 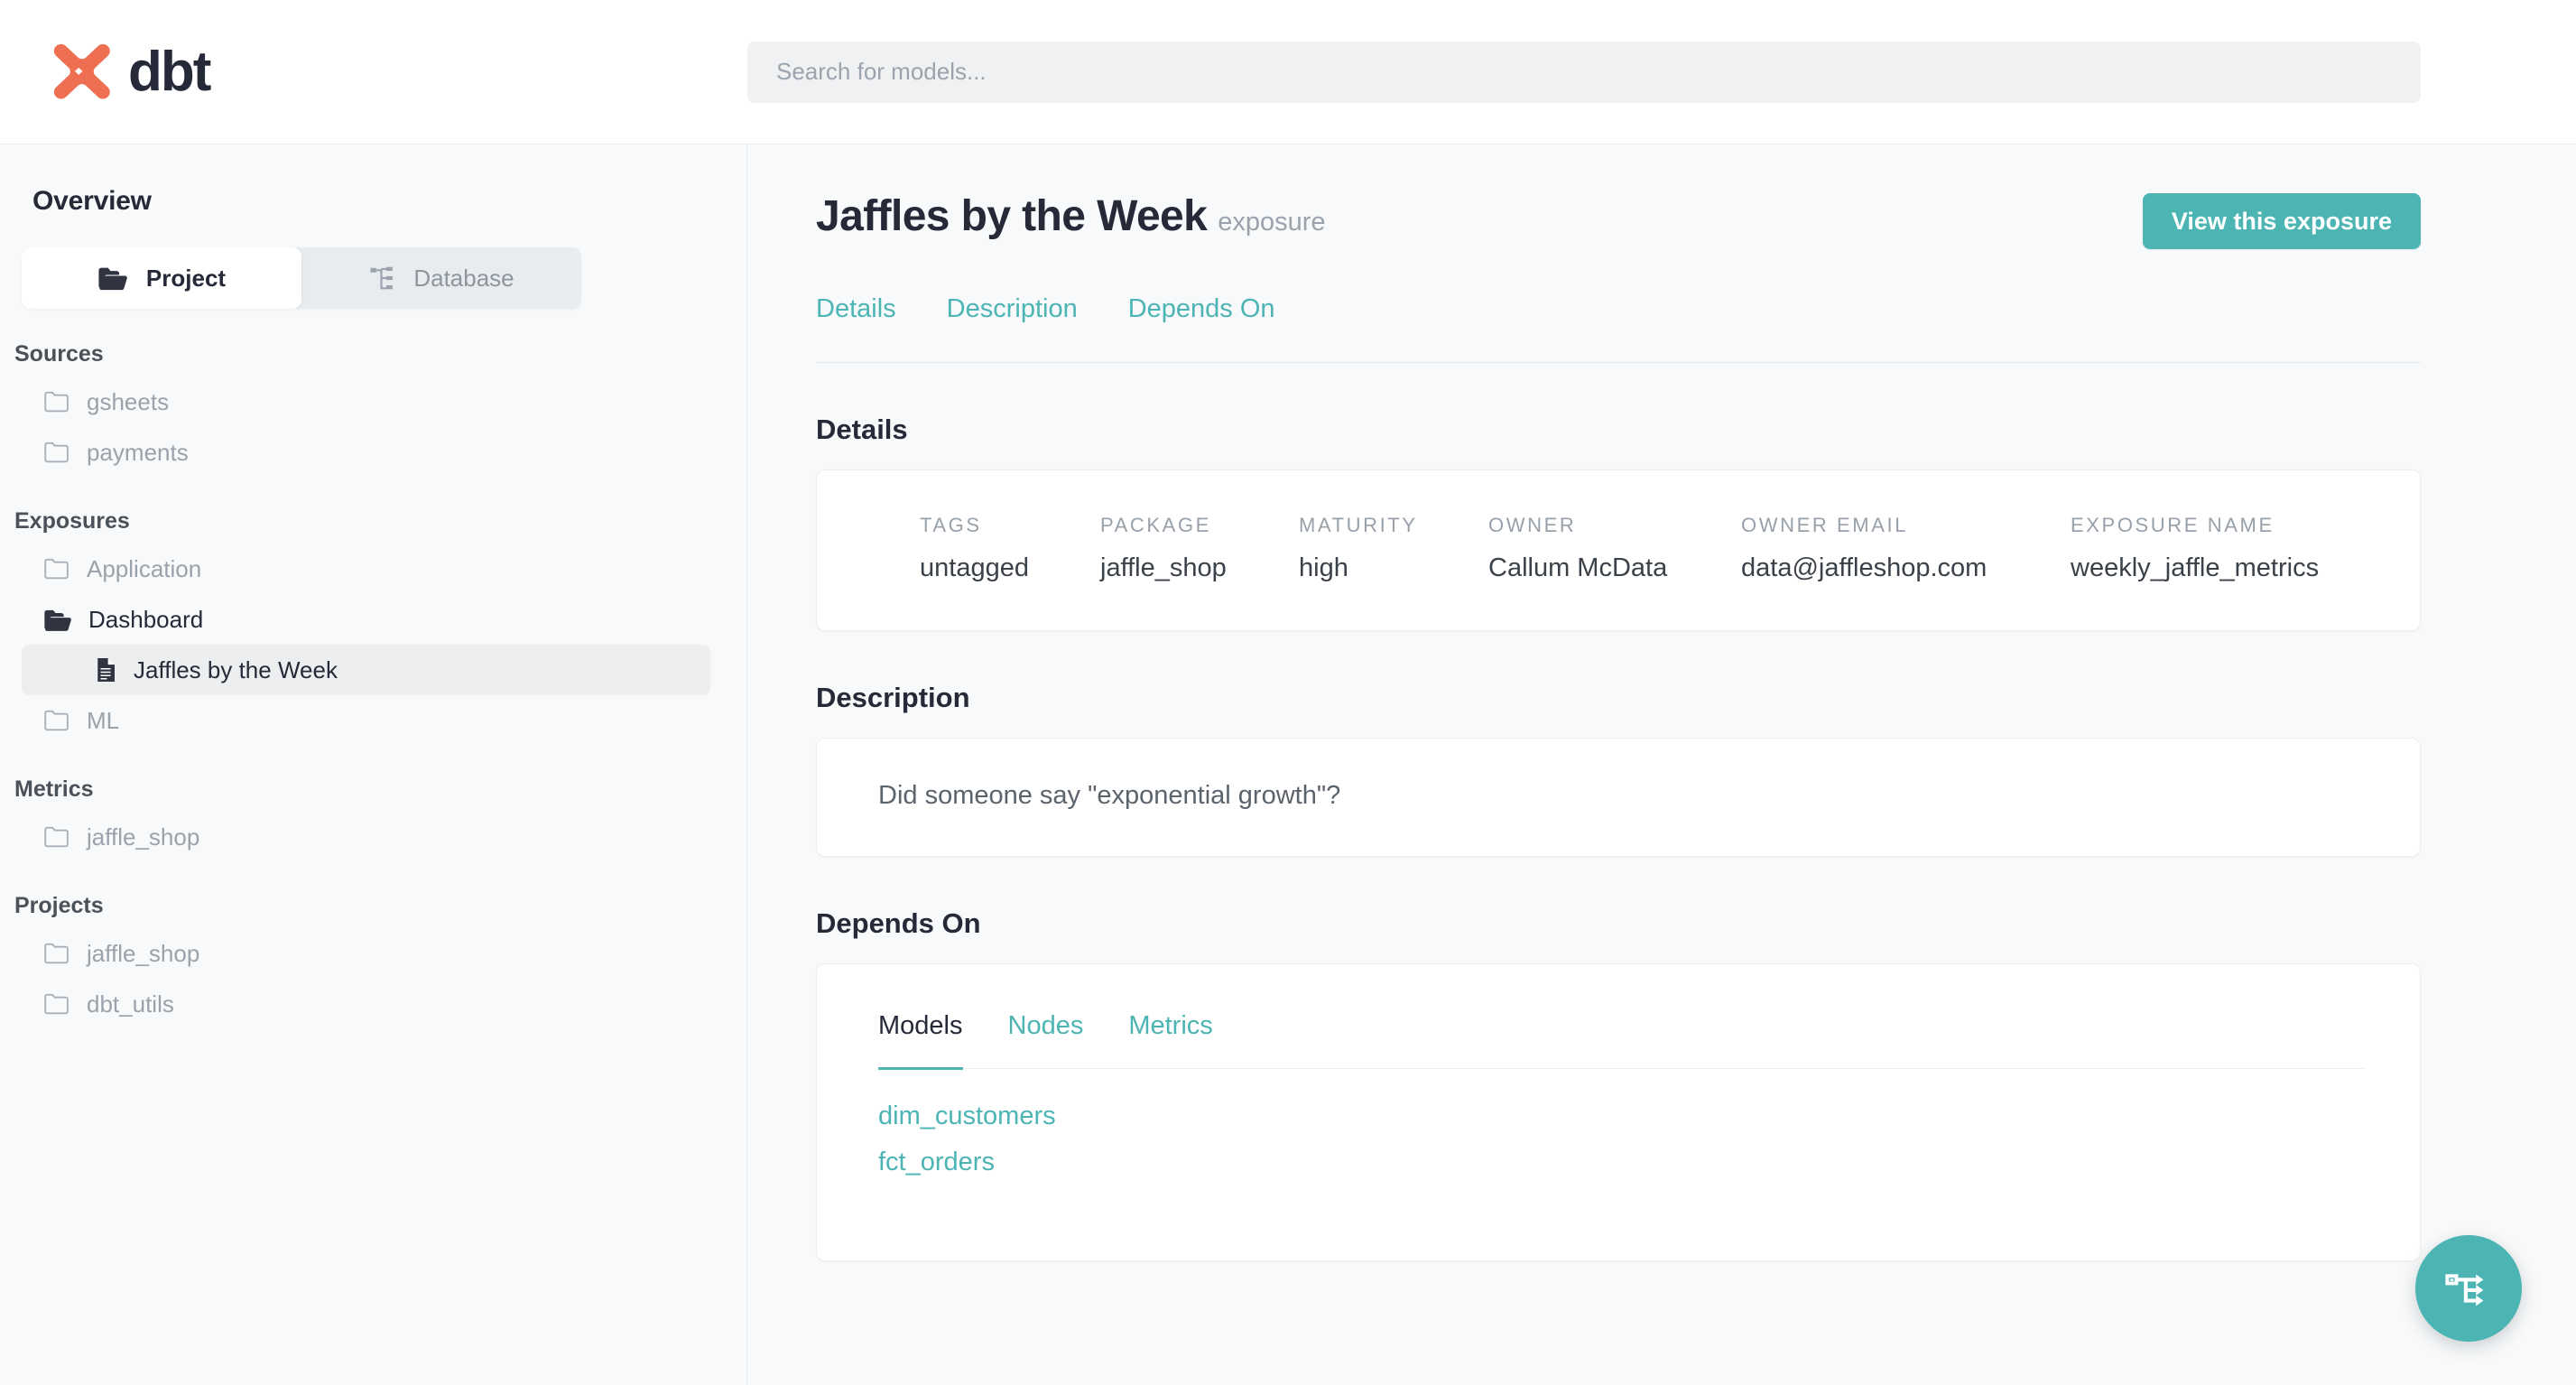 What do you see at coordinates (1864, 567) in the screenshot?
I see `detail-value: data@jaffleshop.com` at bounding box center [1864, 567].